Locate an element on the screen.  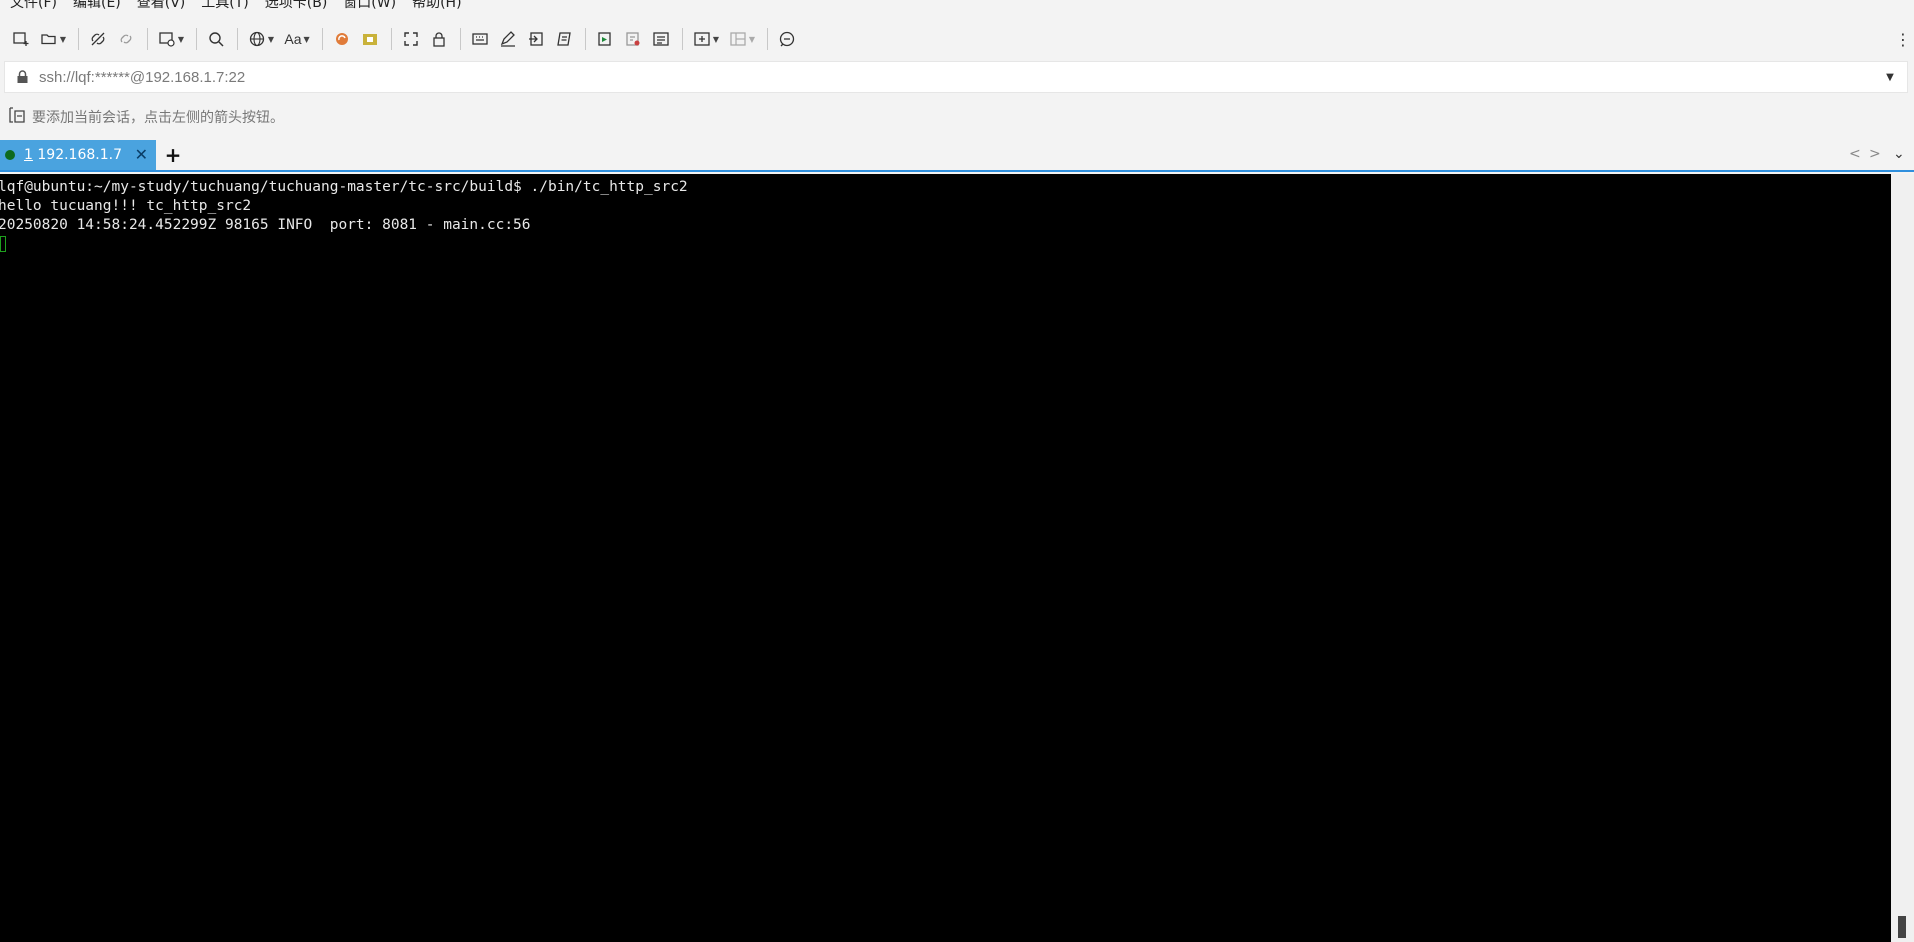
menu-help: 帮助(H) is located at coordinates (436, 6).